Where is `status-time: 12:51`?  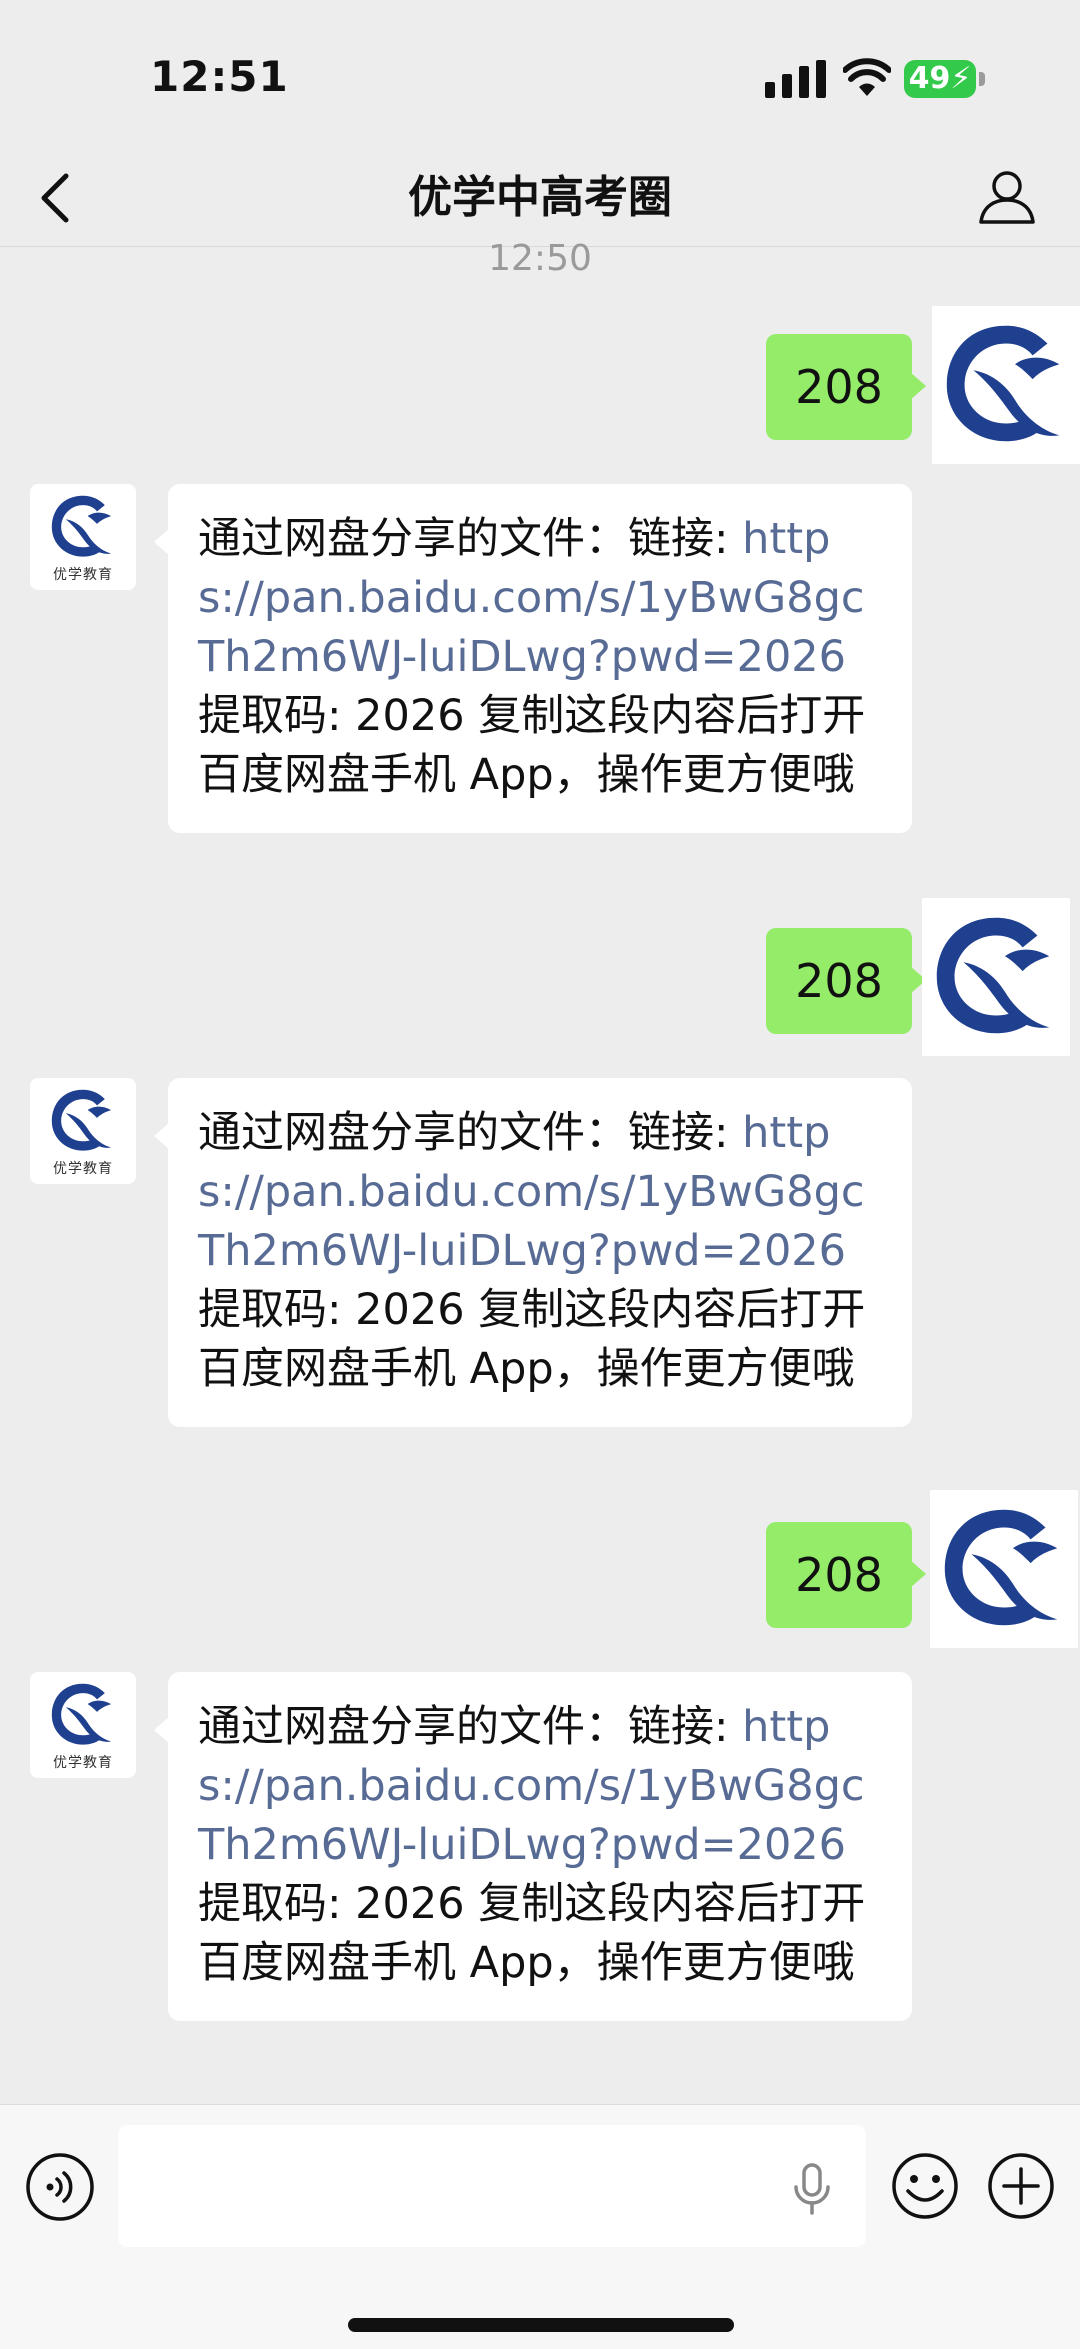
status-time: 12:51 is located at coordinates (219, 76).